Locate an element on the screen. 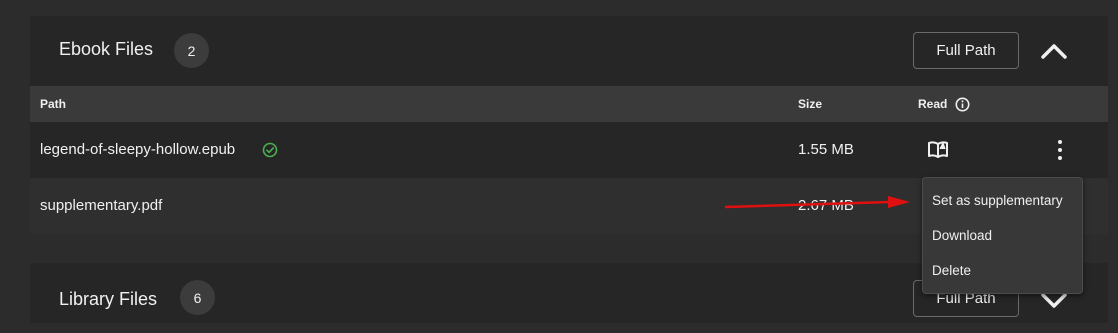 The height and width of the screenshot is (333, 1118). column-header-size: Size is located at coordinates (810, 104).